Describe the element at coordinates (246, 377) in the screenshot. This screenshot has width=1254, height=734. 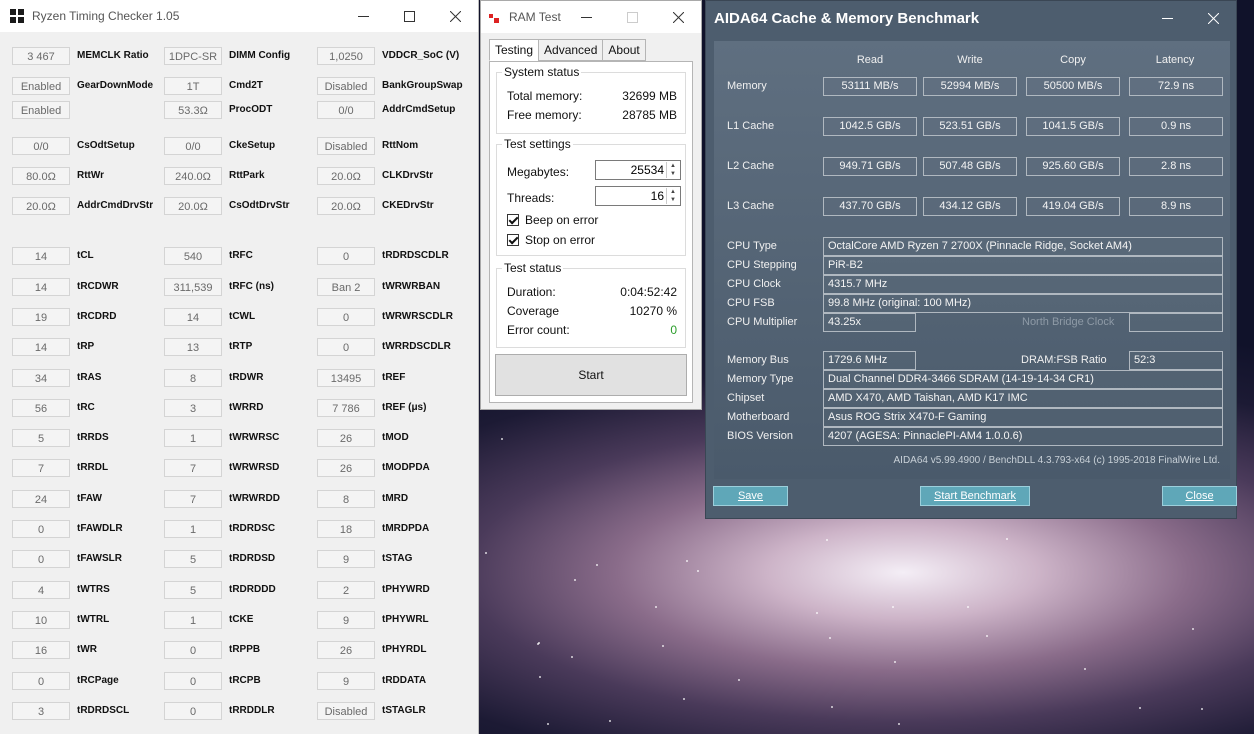
I see `timing-label: tRDWR` at that location.